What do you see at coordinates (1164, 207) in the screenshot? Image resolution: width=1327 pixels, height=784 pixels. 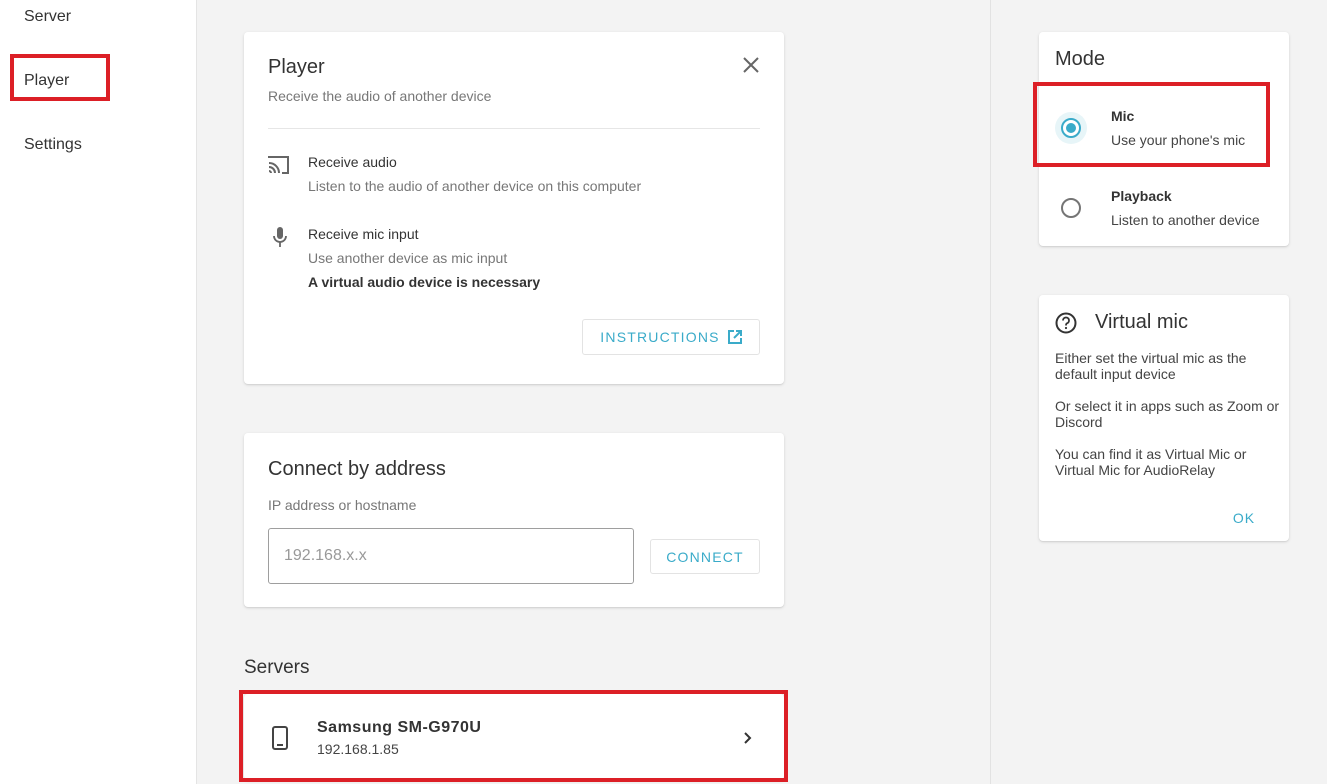 I see `mode-option-playback: Playback Listen to another device` at bounding box center [1164, 207].